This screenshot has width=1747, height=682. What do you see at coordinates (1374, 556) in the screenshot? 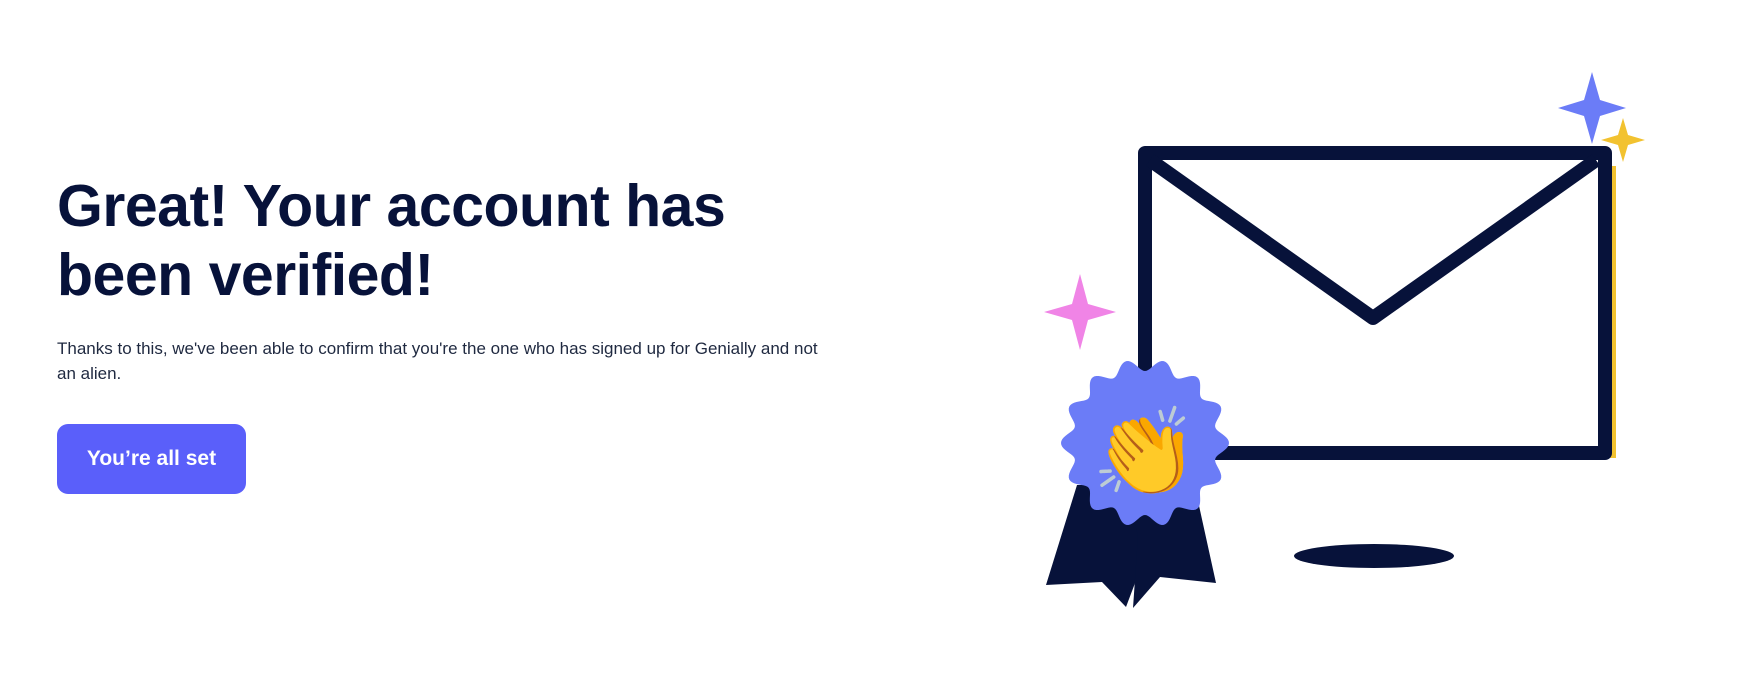
I see `shadow-ellipse` at bounding box center [1374, 556].